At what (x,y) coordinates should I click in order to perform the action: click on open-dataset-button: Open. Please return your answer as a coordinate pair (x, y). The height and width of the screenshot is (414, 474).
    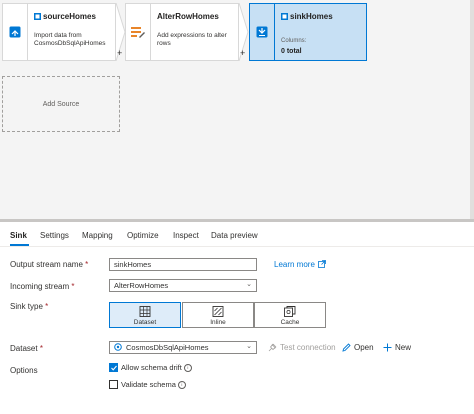
    Looking at the image, I should click on (358, 347).